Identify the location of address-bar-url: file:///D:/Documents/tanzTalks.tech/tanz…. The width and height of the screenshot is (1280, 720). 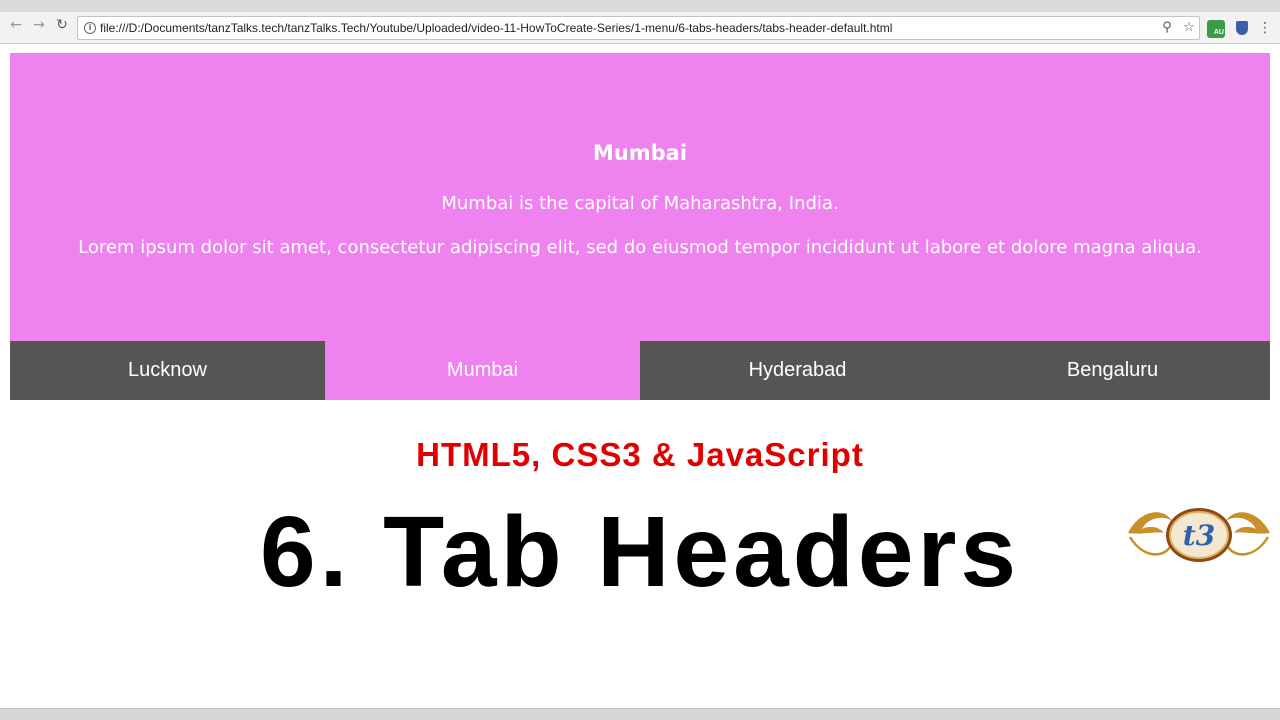
(496, 28).